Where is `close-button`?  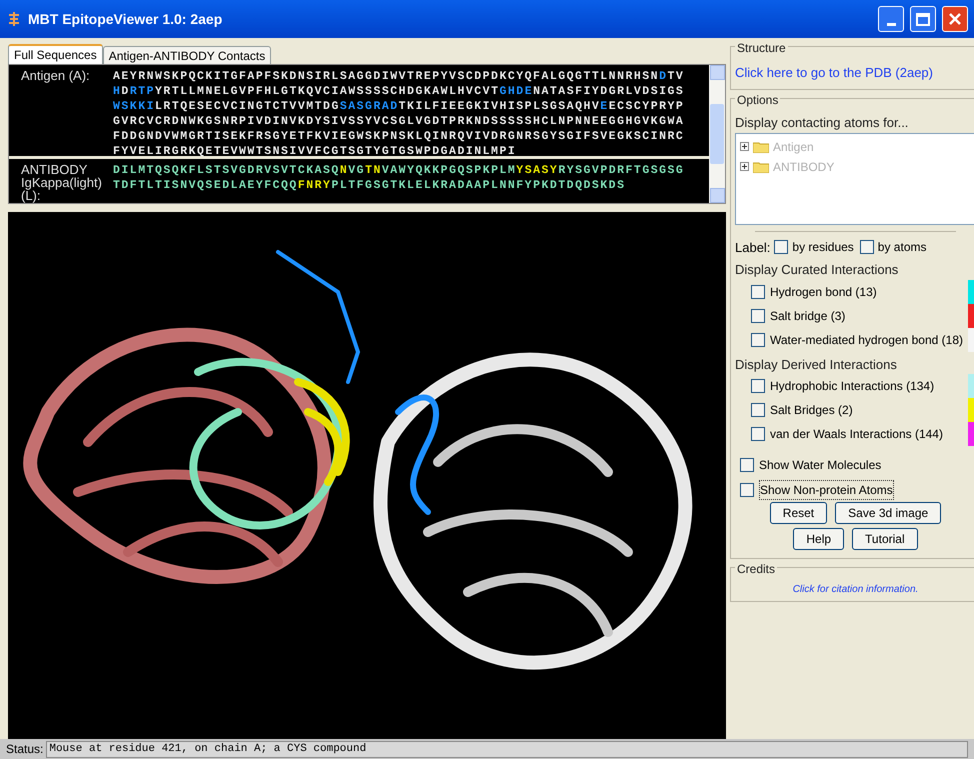
close-button is located at coordinates (955, 19).